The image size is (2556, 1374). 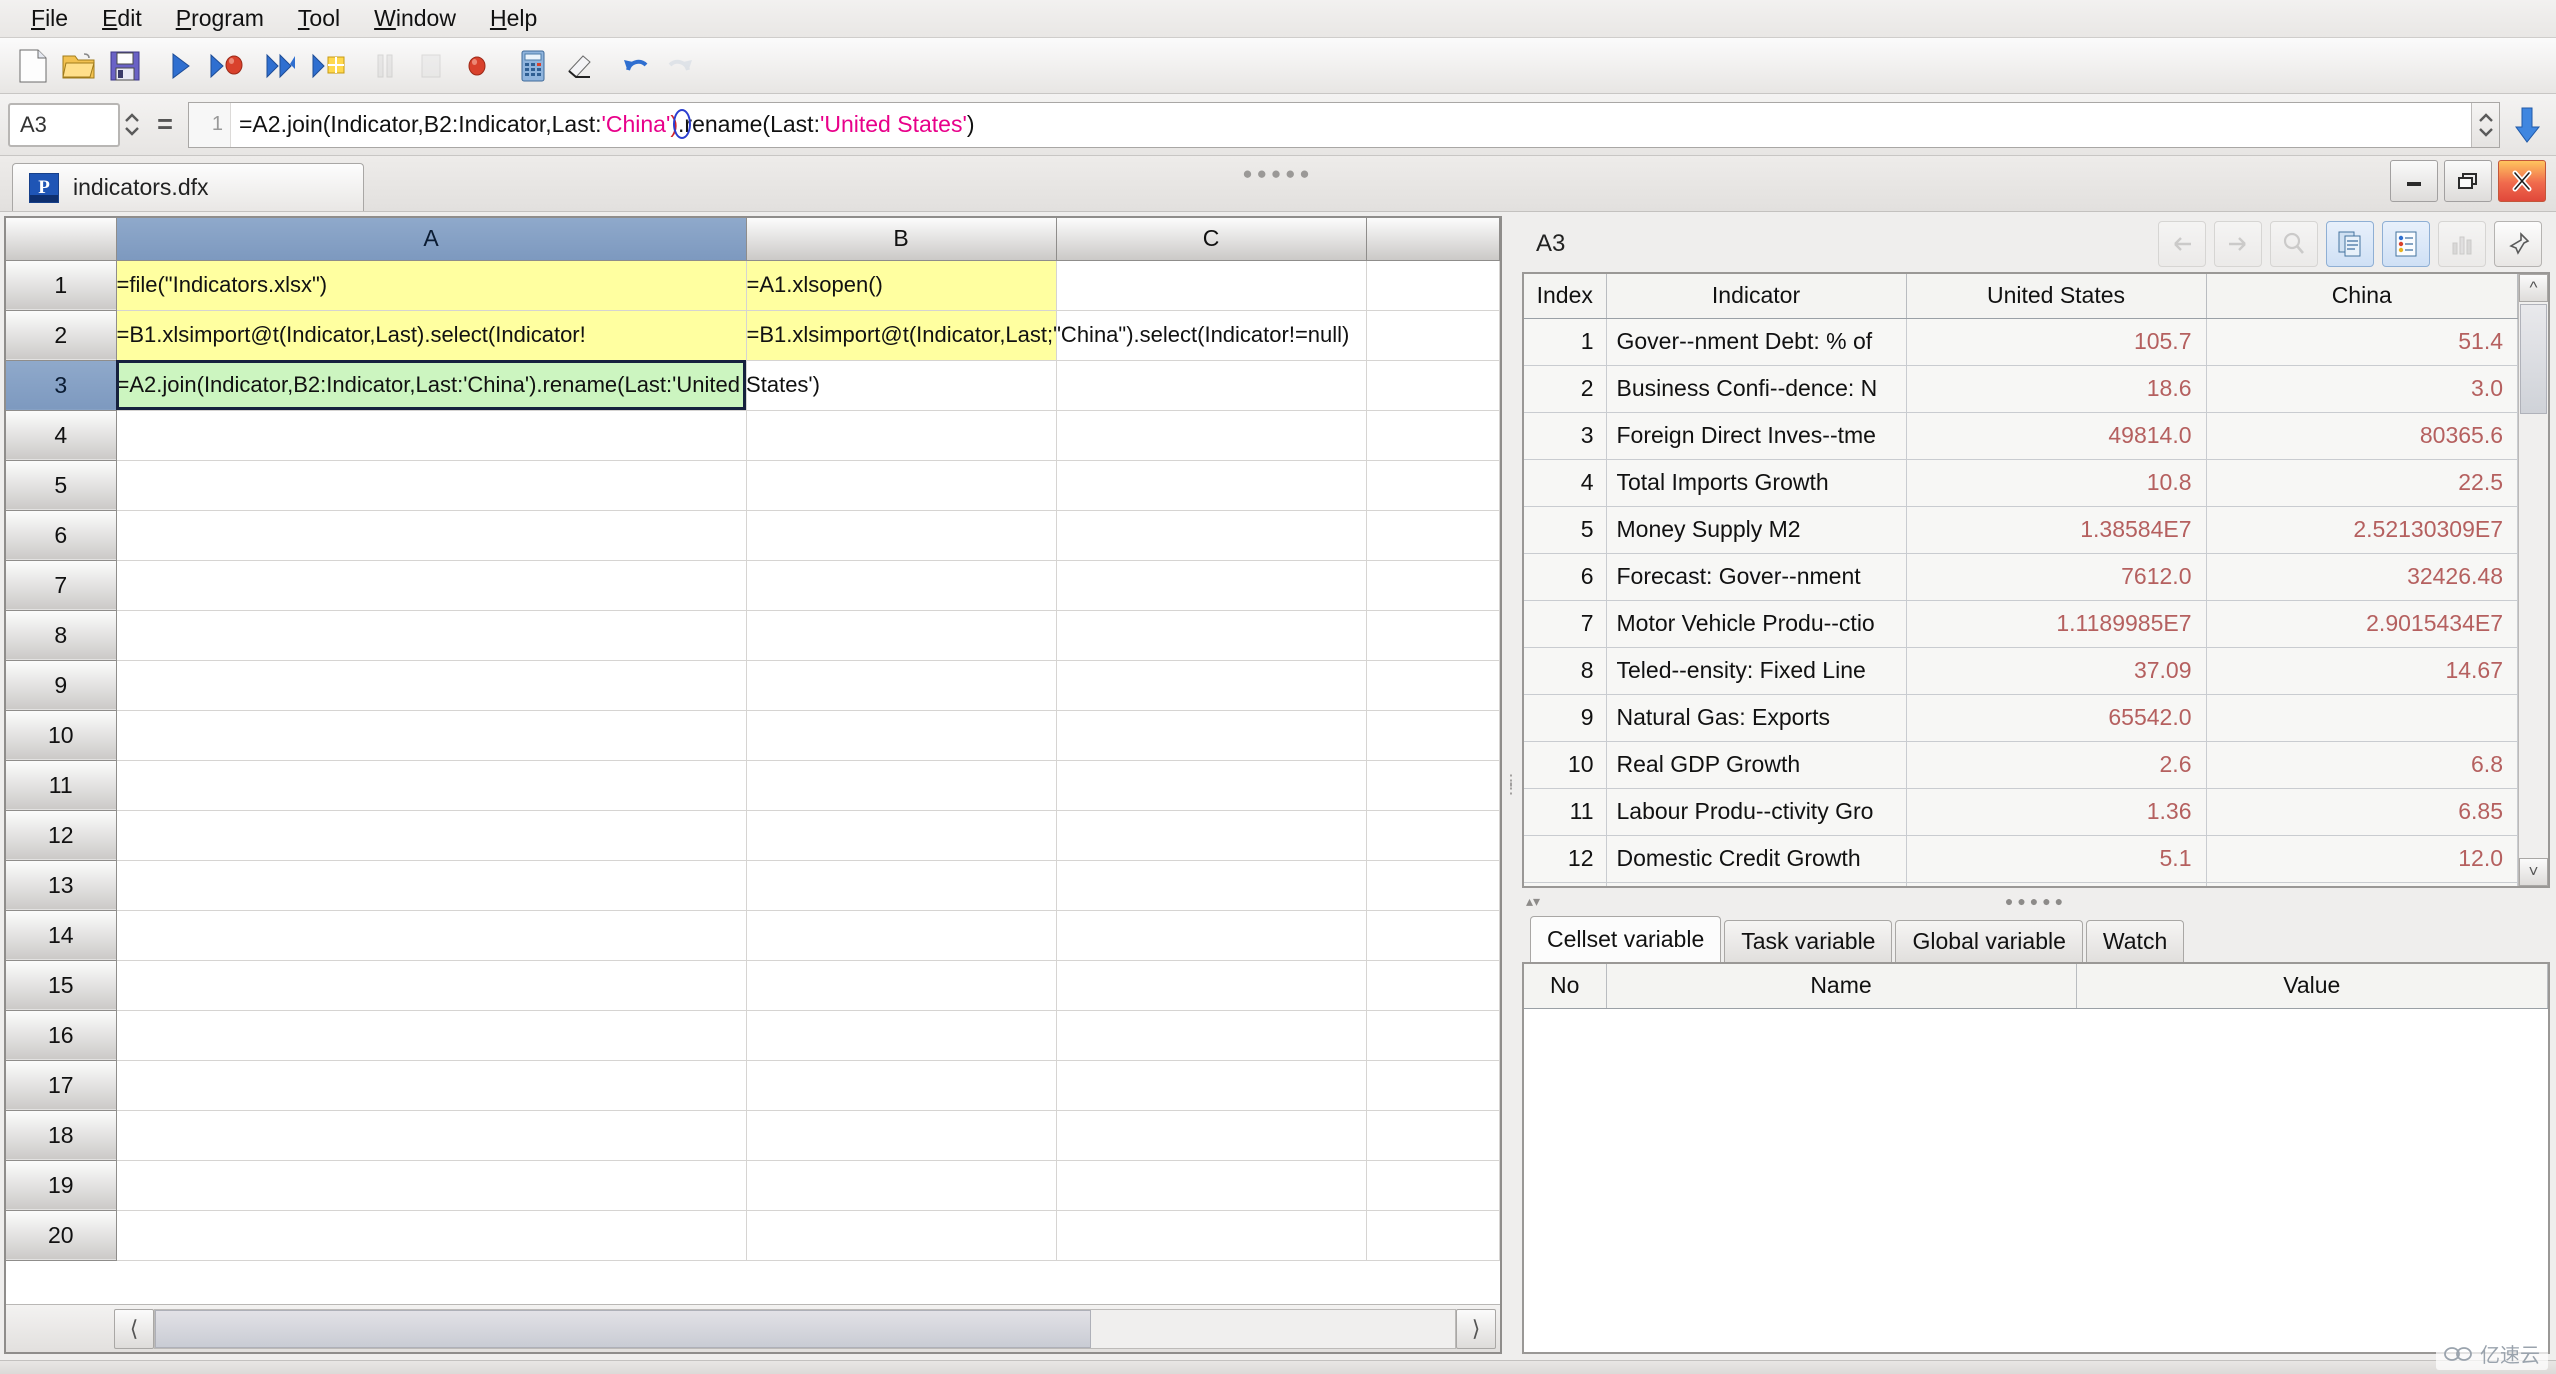 What do you see at coordinates (2468, 181) in the screenshot?
I see `restore-button` at bounding box center [2468, 181].